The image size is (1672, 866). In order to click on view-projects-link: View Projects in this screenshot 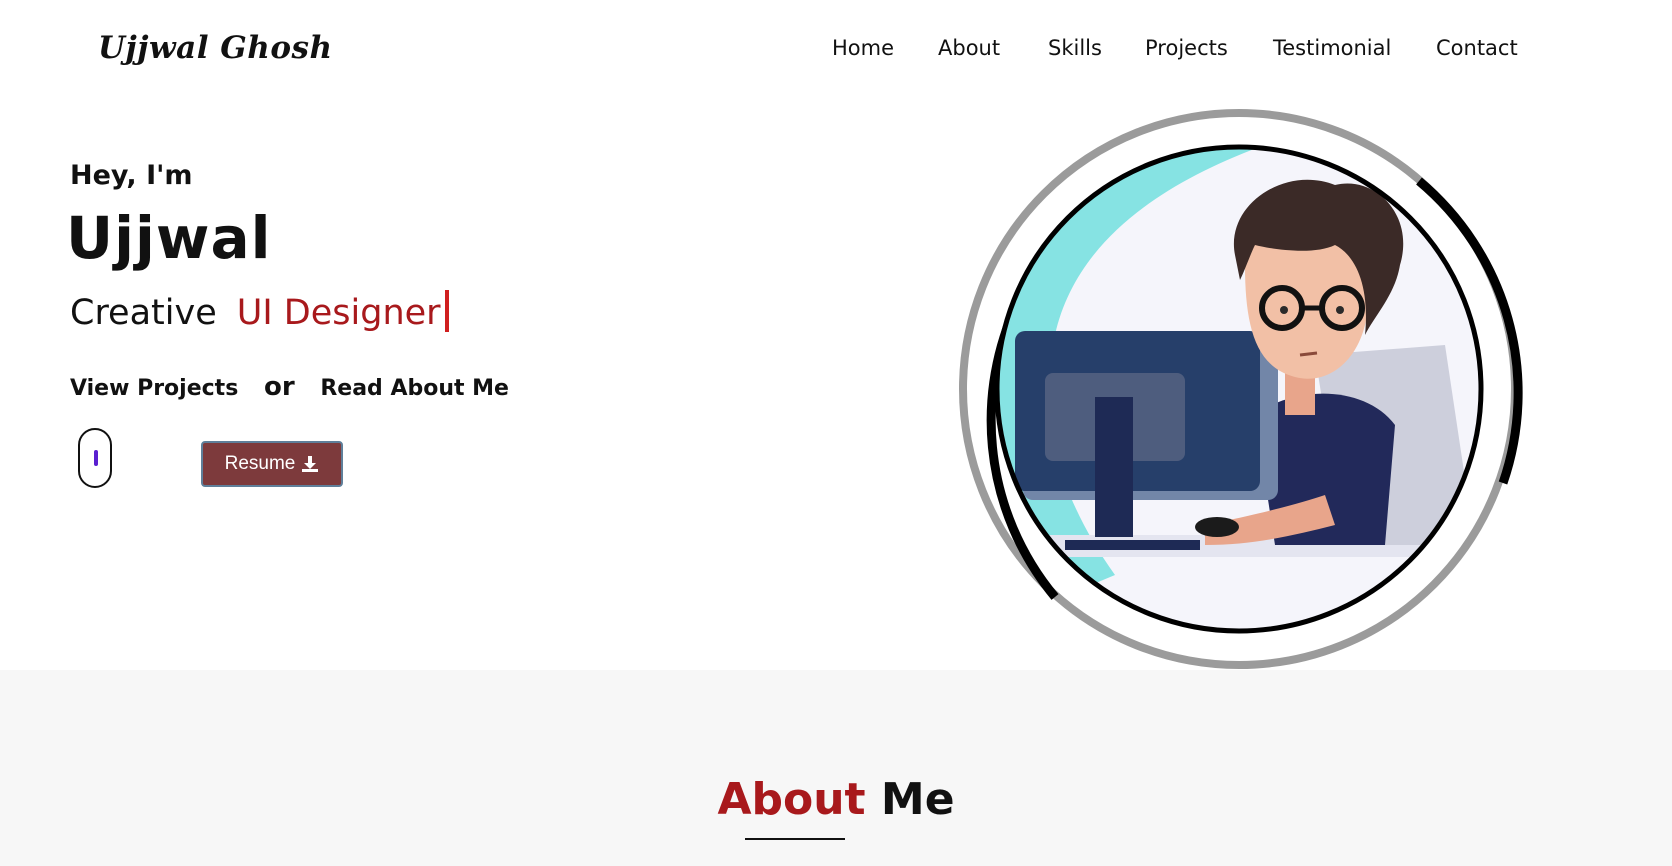, I will do `click(154, 388)`.